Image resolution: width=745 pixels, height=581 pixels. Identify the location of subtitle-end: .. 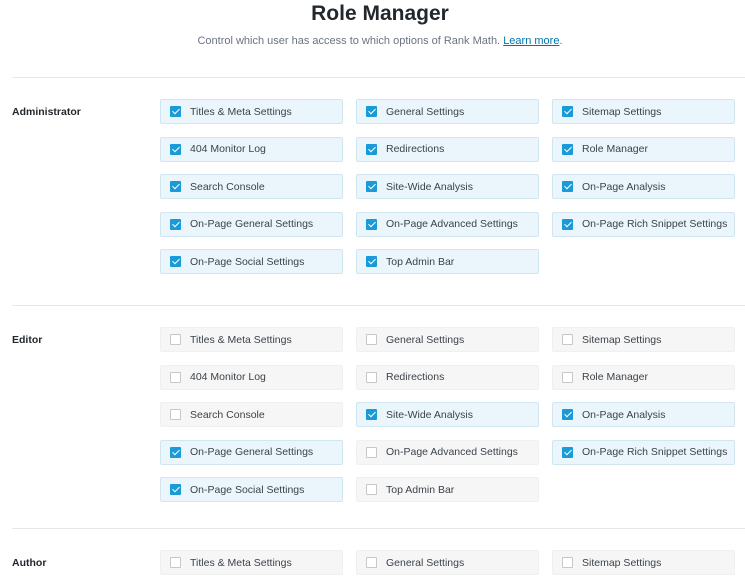
(561, 41).